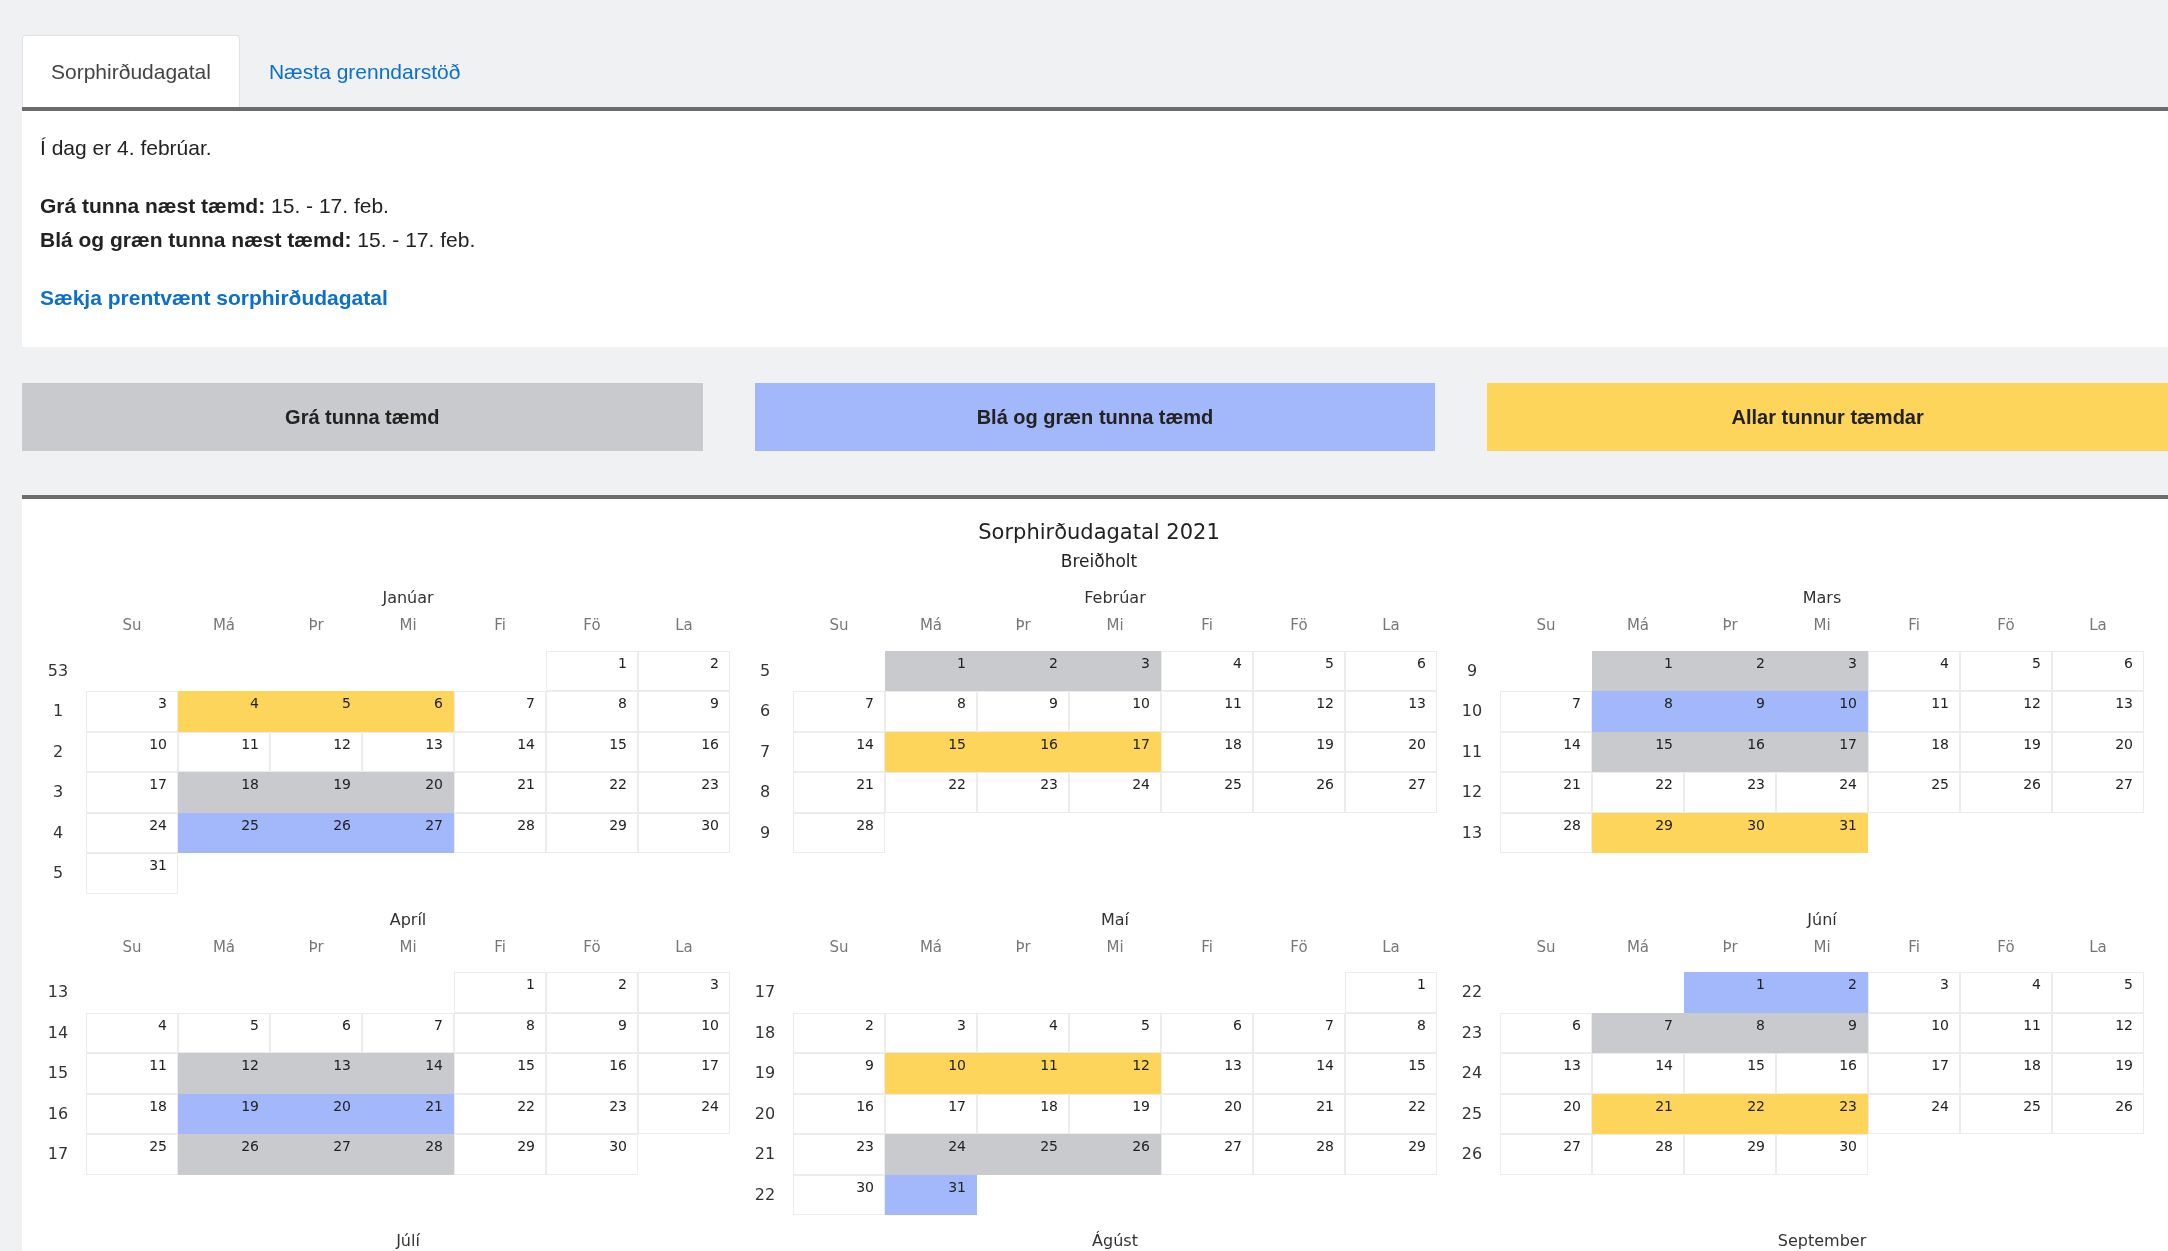 Image resolution: width=2168 pixels, height=1251 pixels. What do you see at coordinates (1099, 532) in the screenshot?
I see `calendar-title: Sorphirðudagatal 2021` at bounding box center [1099, 532].